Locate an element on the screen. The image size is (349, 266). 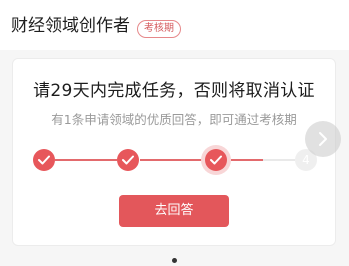
step-1-complete is located at coordinates (44, 160).